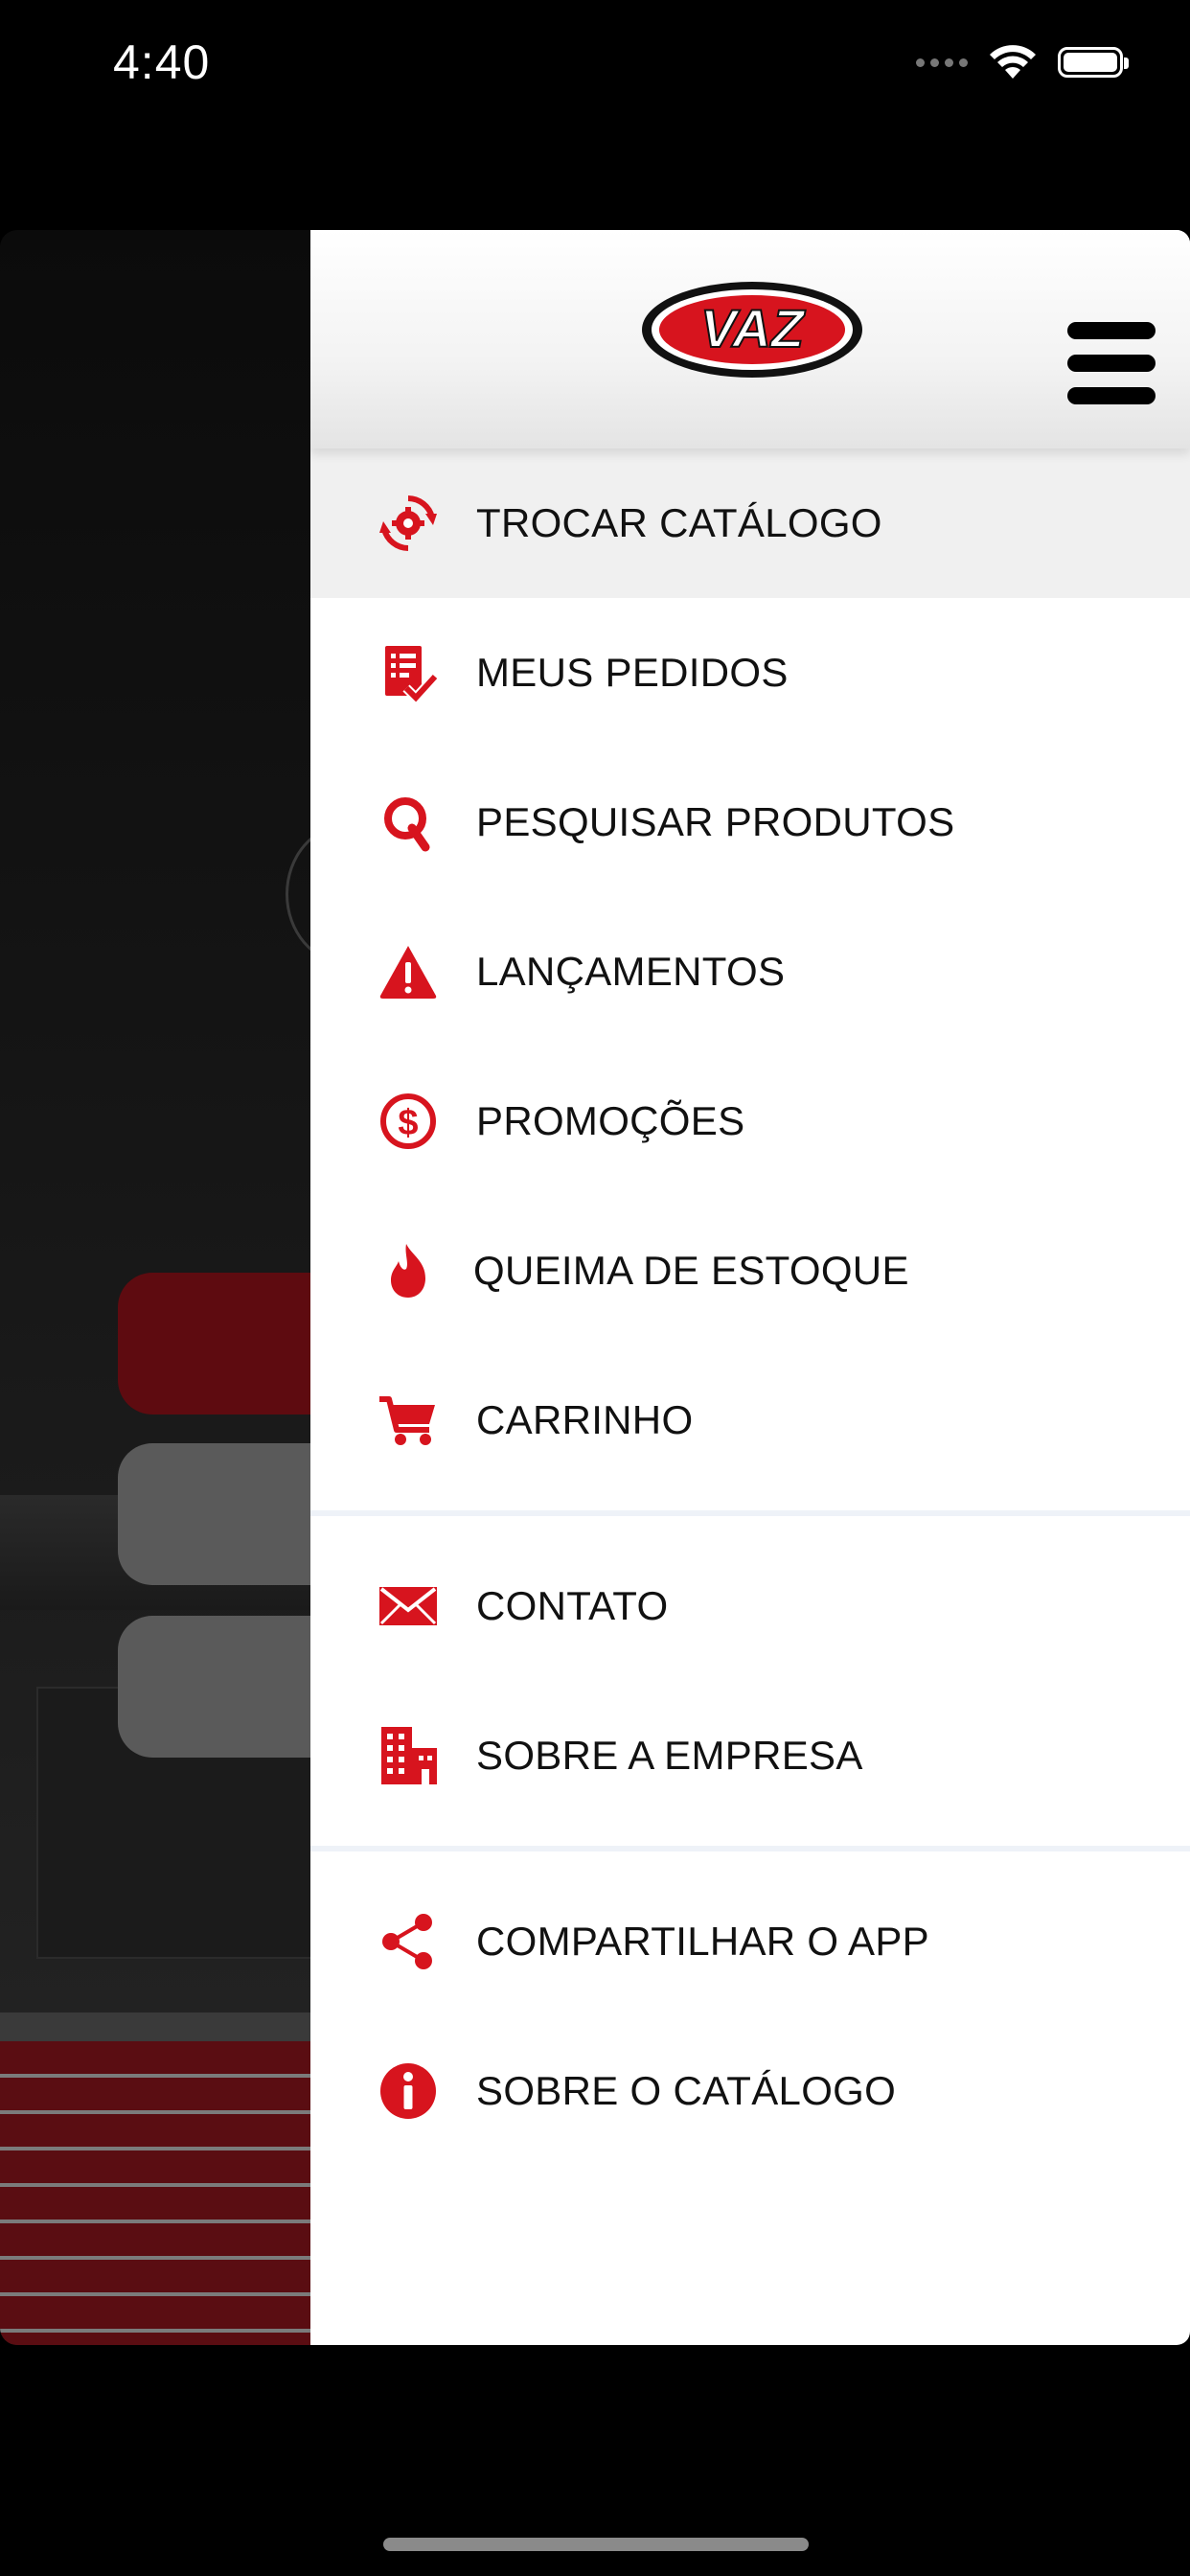 This screenshot has width=1190, height=2576. Describe the element at coordinates (409, 2091) in the screenshot. I see `info-icon` at that location.